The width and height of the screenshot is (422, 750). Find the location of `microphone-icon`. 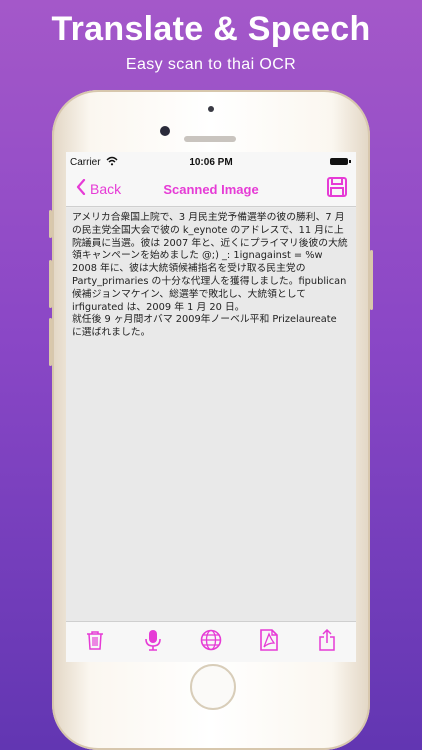

microphone-icon is located at coordinates (153, 642).